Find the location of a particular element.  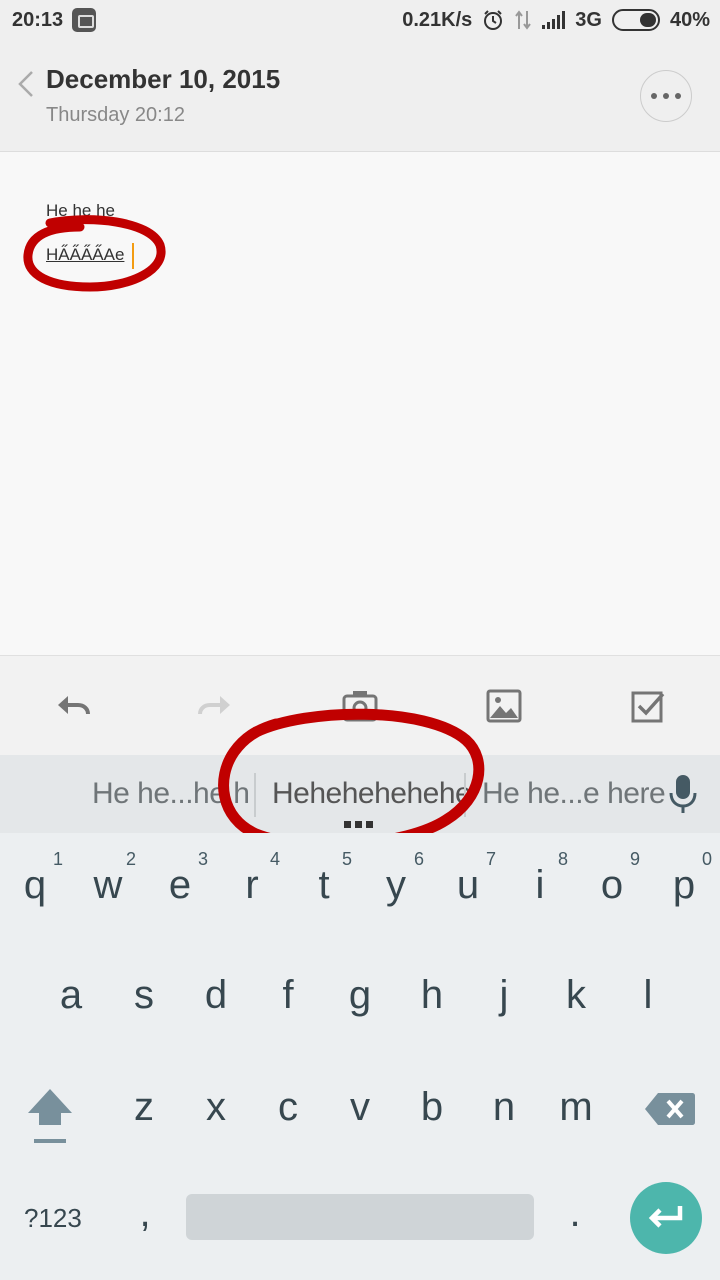

battery-icon is located at coordinates (635, 20).